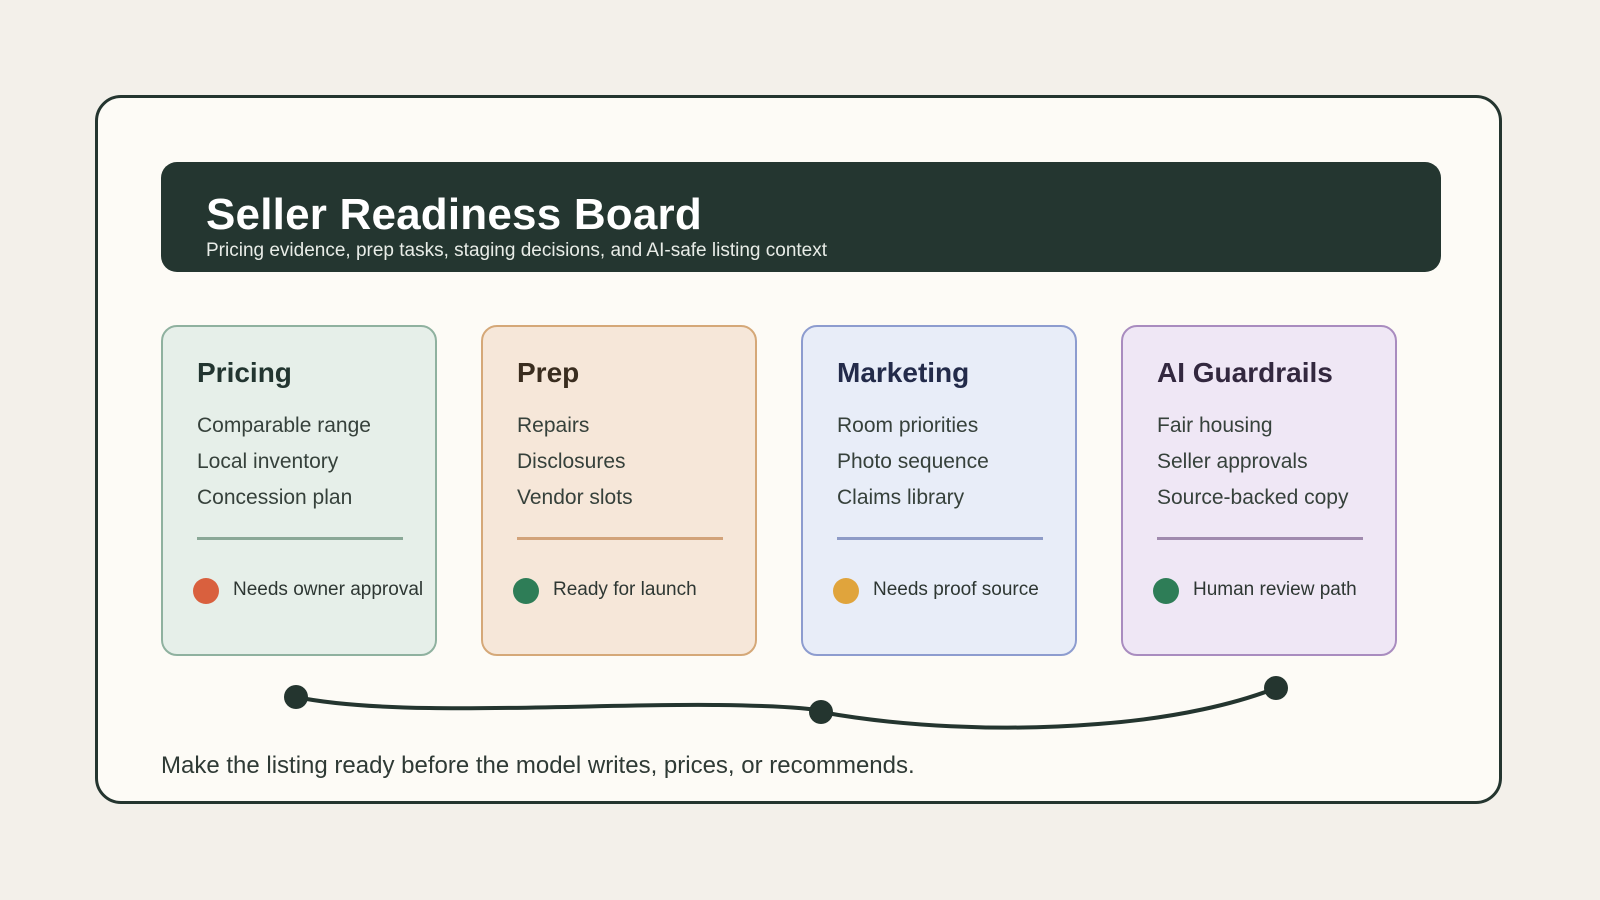 This screenshot has width=1600, height=900. What do you see at coordinates (786, 708) in the screenshot?
I see `connector-line` at bounding box center [786, 708].